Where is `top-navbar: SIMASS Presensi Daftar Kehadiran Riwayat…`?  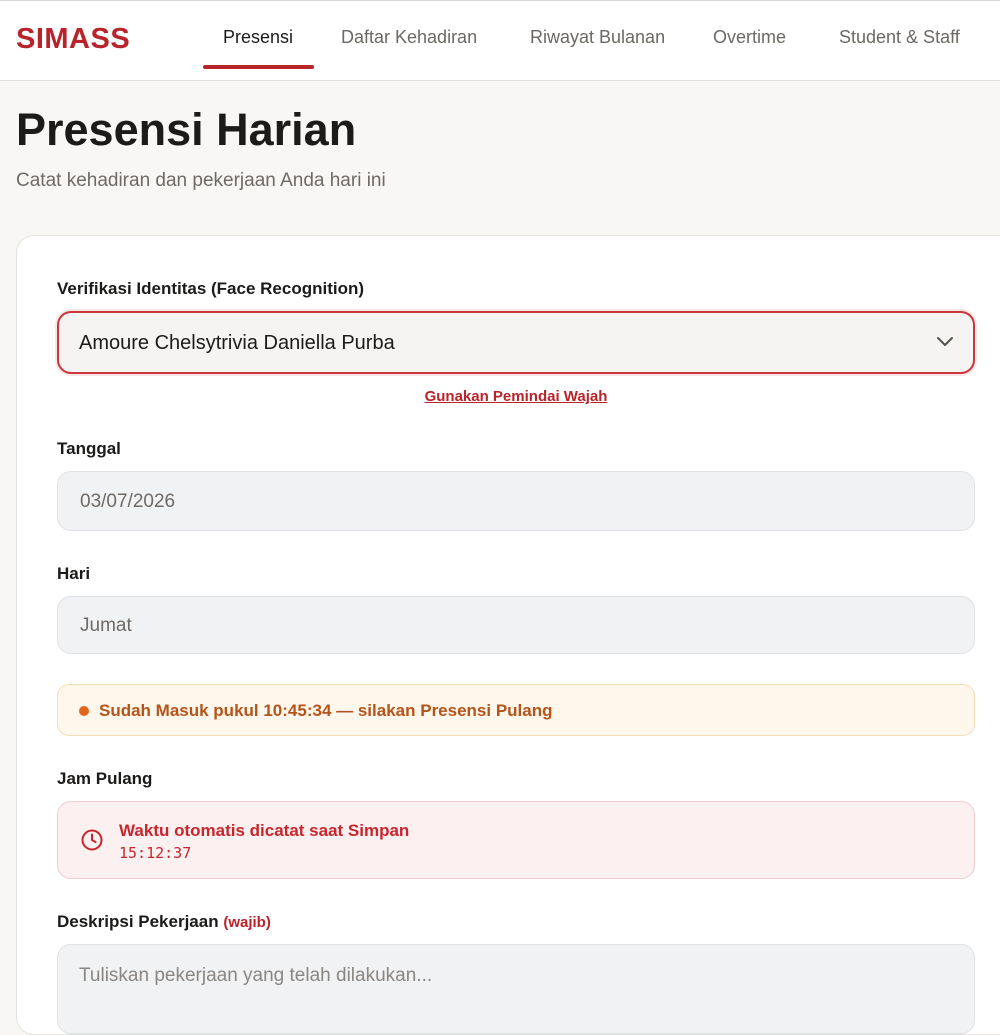 top-navbar: SIMASS Presensi Daftar Kehadiran Riwayat… is located at coordinates (500, 40).